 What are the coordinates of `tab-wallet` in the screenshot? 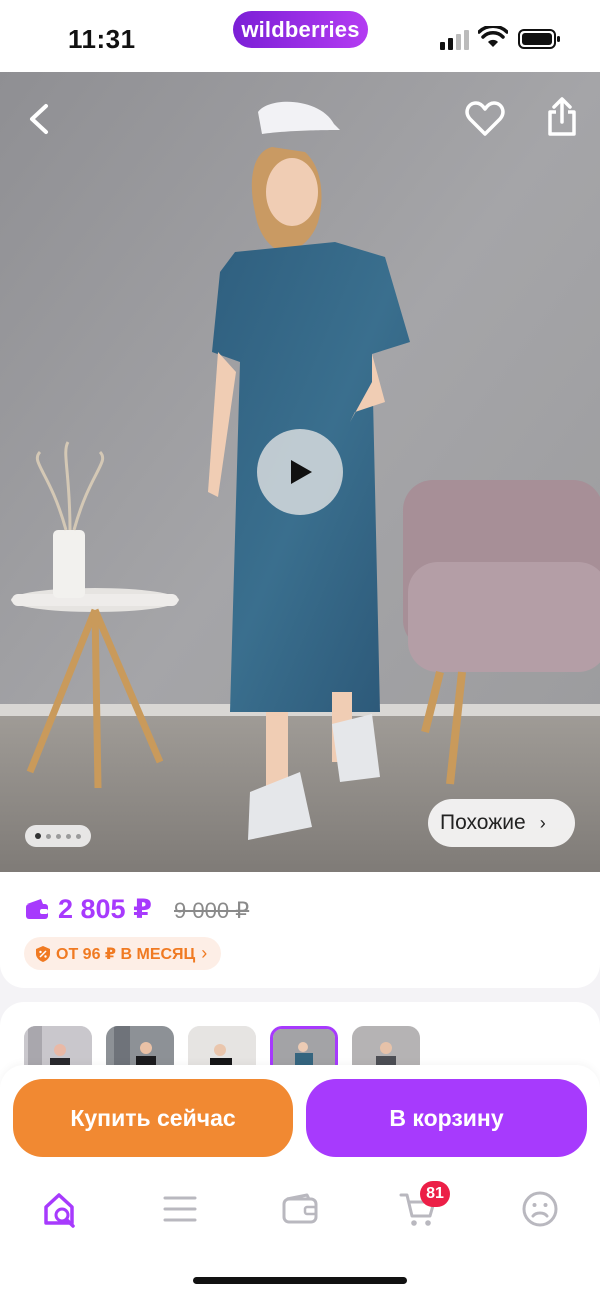 It's located at (300, 1209).